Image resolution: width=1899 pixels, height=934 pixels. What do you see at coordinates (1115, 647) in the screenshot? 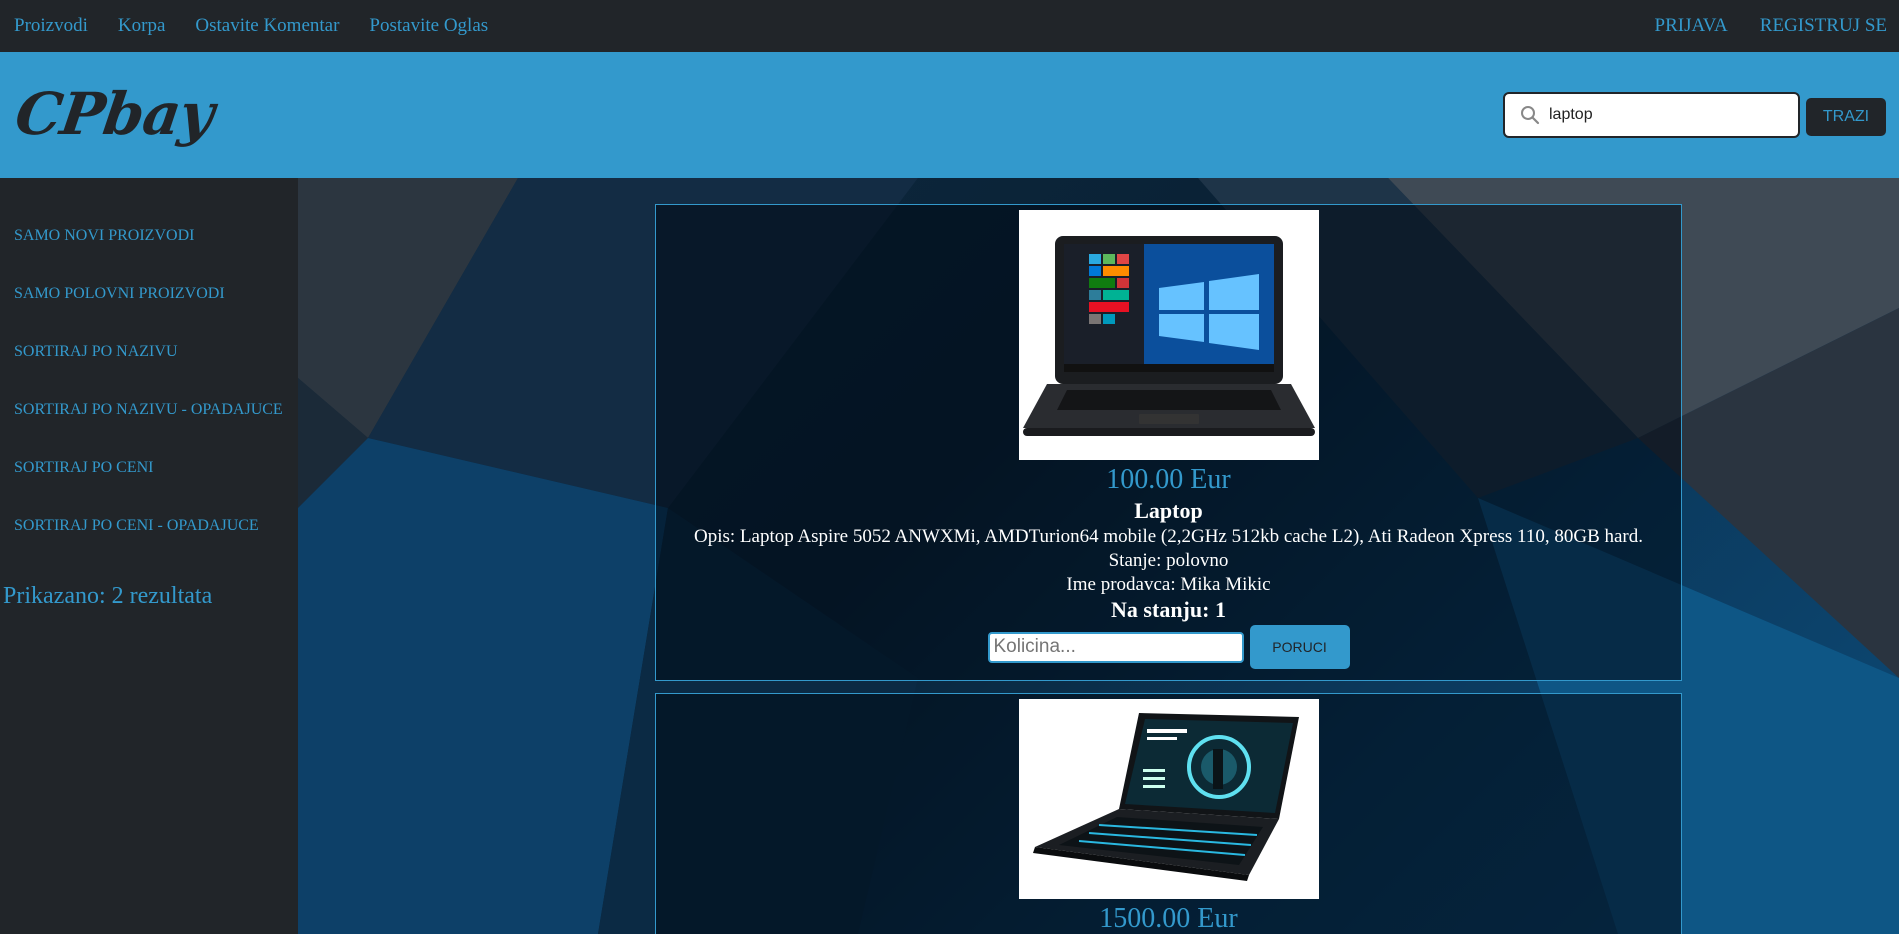
I see `quantity-input` at bounding box center [1115, 647].